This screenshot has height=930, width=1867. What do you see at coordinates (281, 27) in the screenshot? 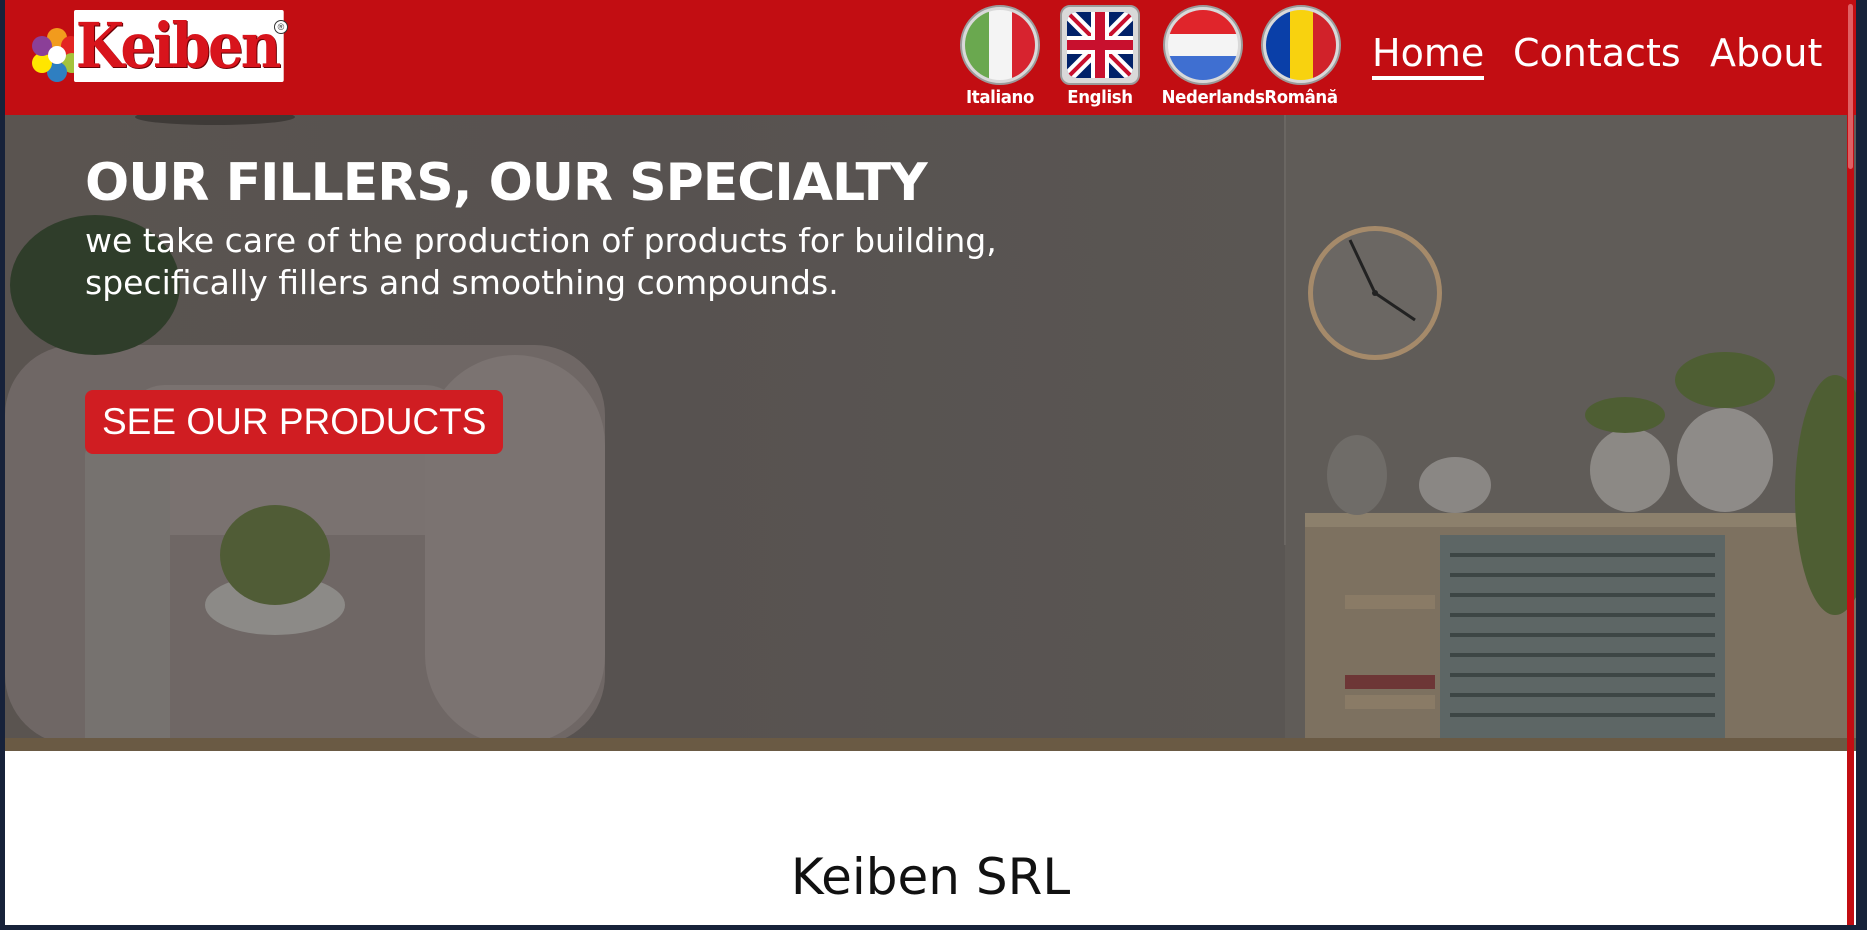
I see `registered-mark: ®` at bounding box center [281, 27].